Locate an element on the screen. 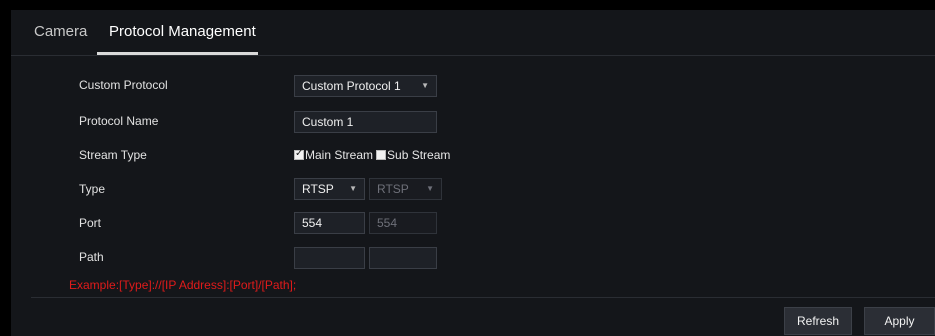  stream-type-options: Main Stream Sub Stream is located at coordinates (372, 155).